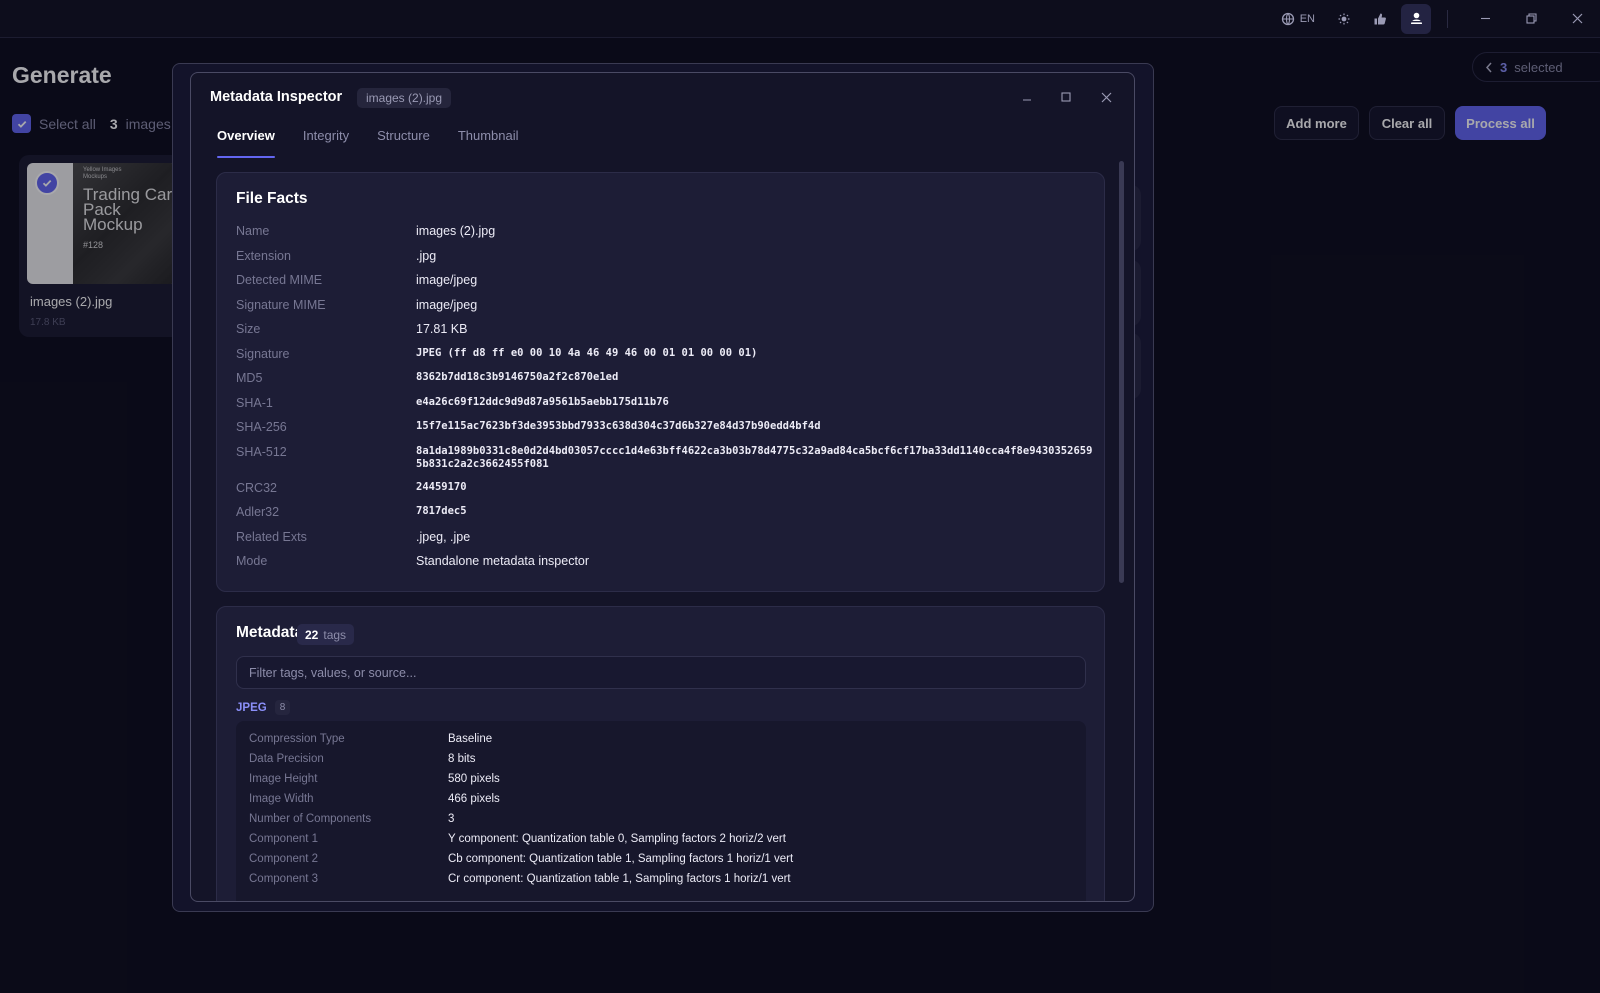 This screenshot has height=993, width=1600. What do you see at coordinates (442, 329) in the screenshot?
I see `fact-value: 17.81 KB` at bounding box center [442, 329].